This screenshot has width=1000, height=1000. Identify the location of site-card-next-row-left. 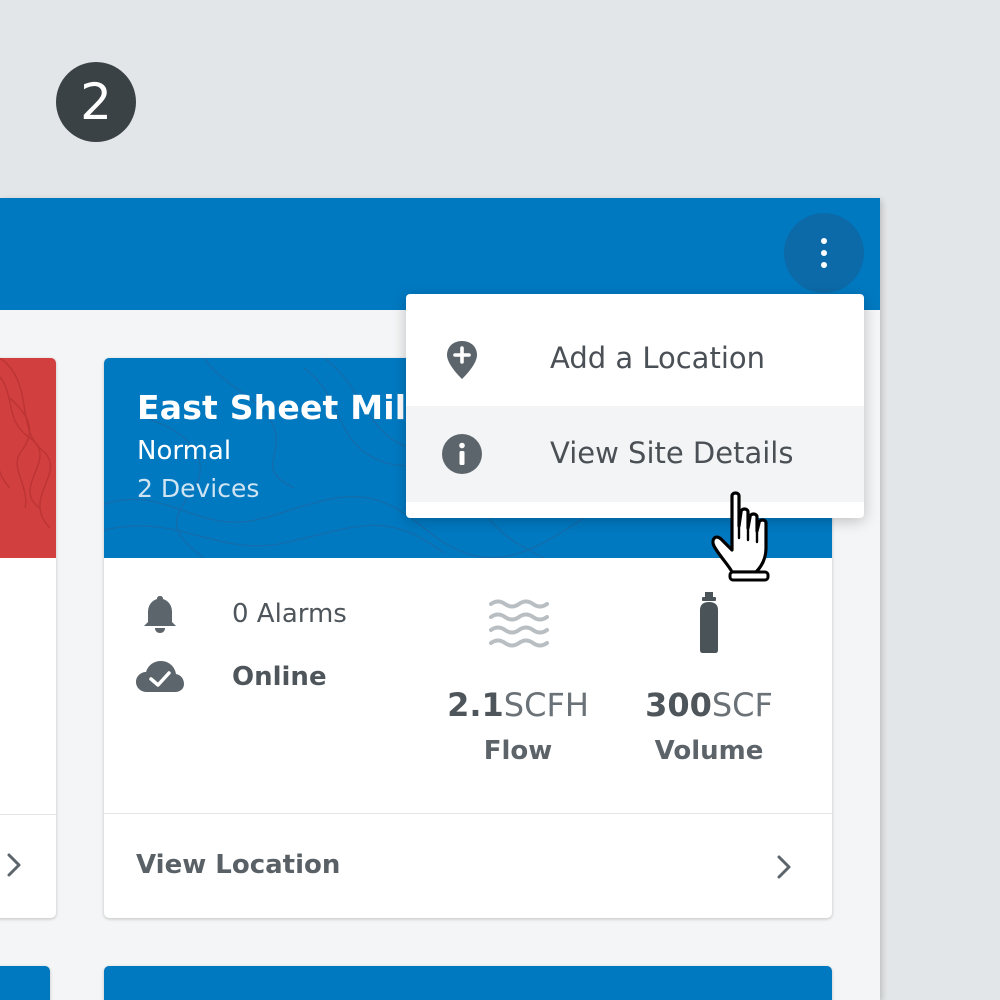
(25, 983).